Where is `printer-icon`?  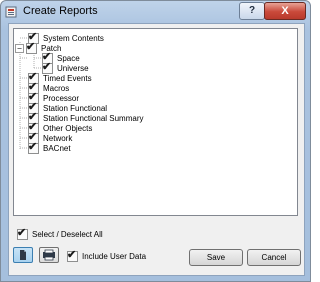
printer-icon is located at coordinates (49, 255).